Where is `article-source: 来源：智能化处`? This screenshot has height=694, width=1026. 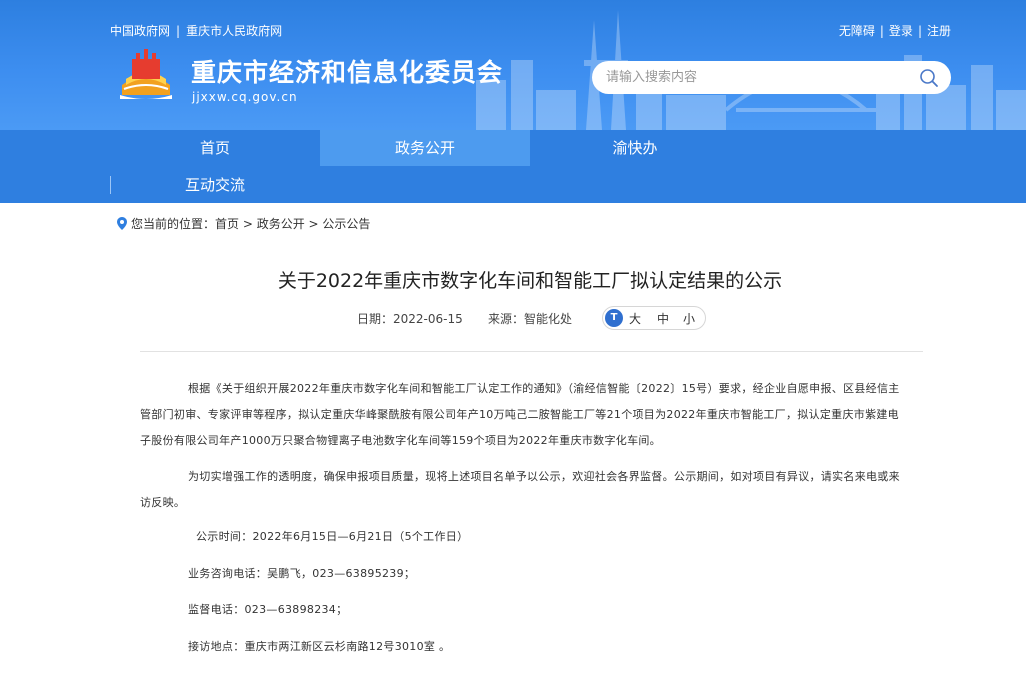 article-source: 来源：智能化处 is located at coordinates (530, 318).